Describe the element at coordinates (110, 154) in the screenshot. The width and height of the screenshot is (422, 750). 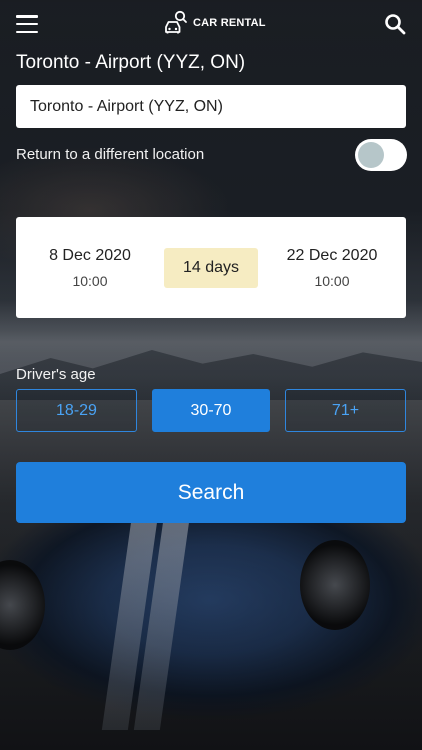
I see `return-location-label: Return to a different location` at that location.